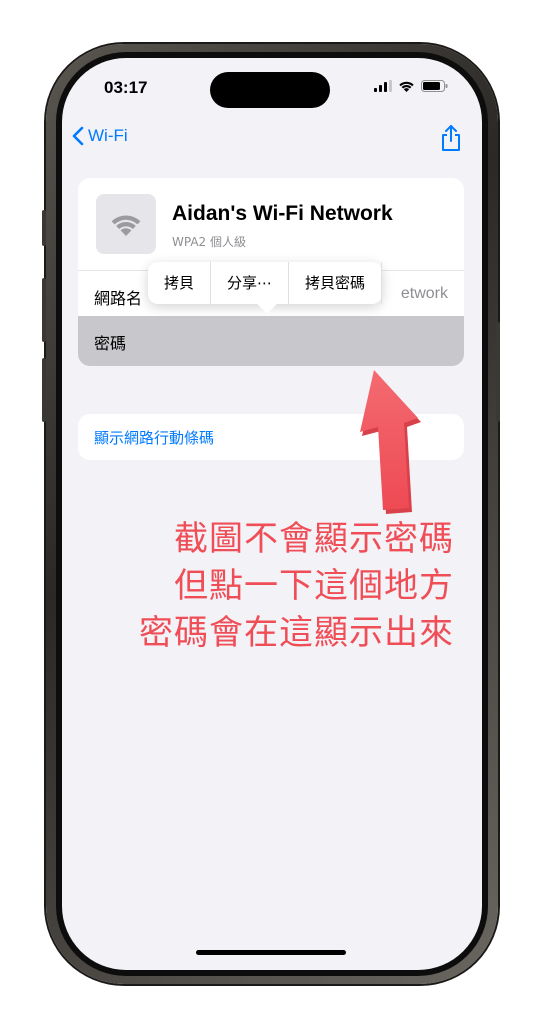  What do you see at coordinates (390, 442) in the screenshot?
I see `annotation-arrow-icon` at bounding box center [390, 442].